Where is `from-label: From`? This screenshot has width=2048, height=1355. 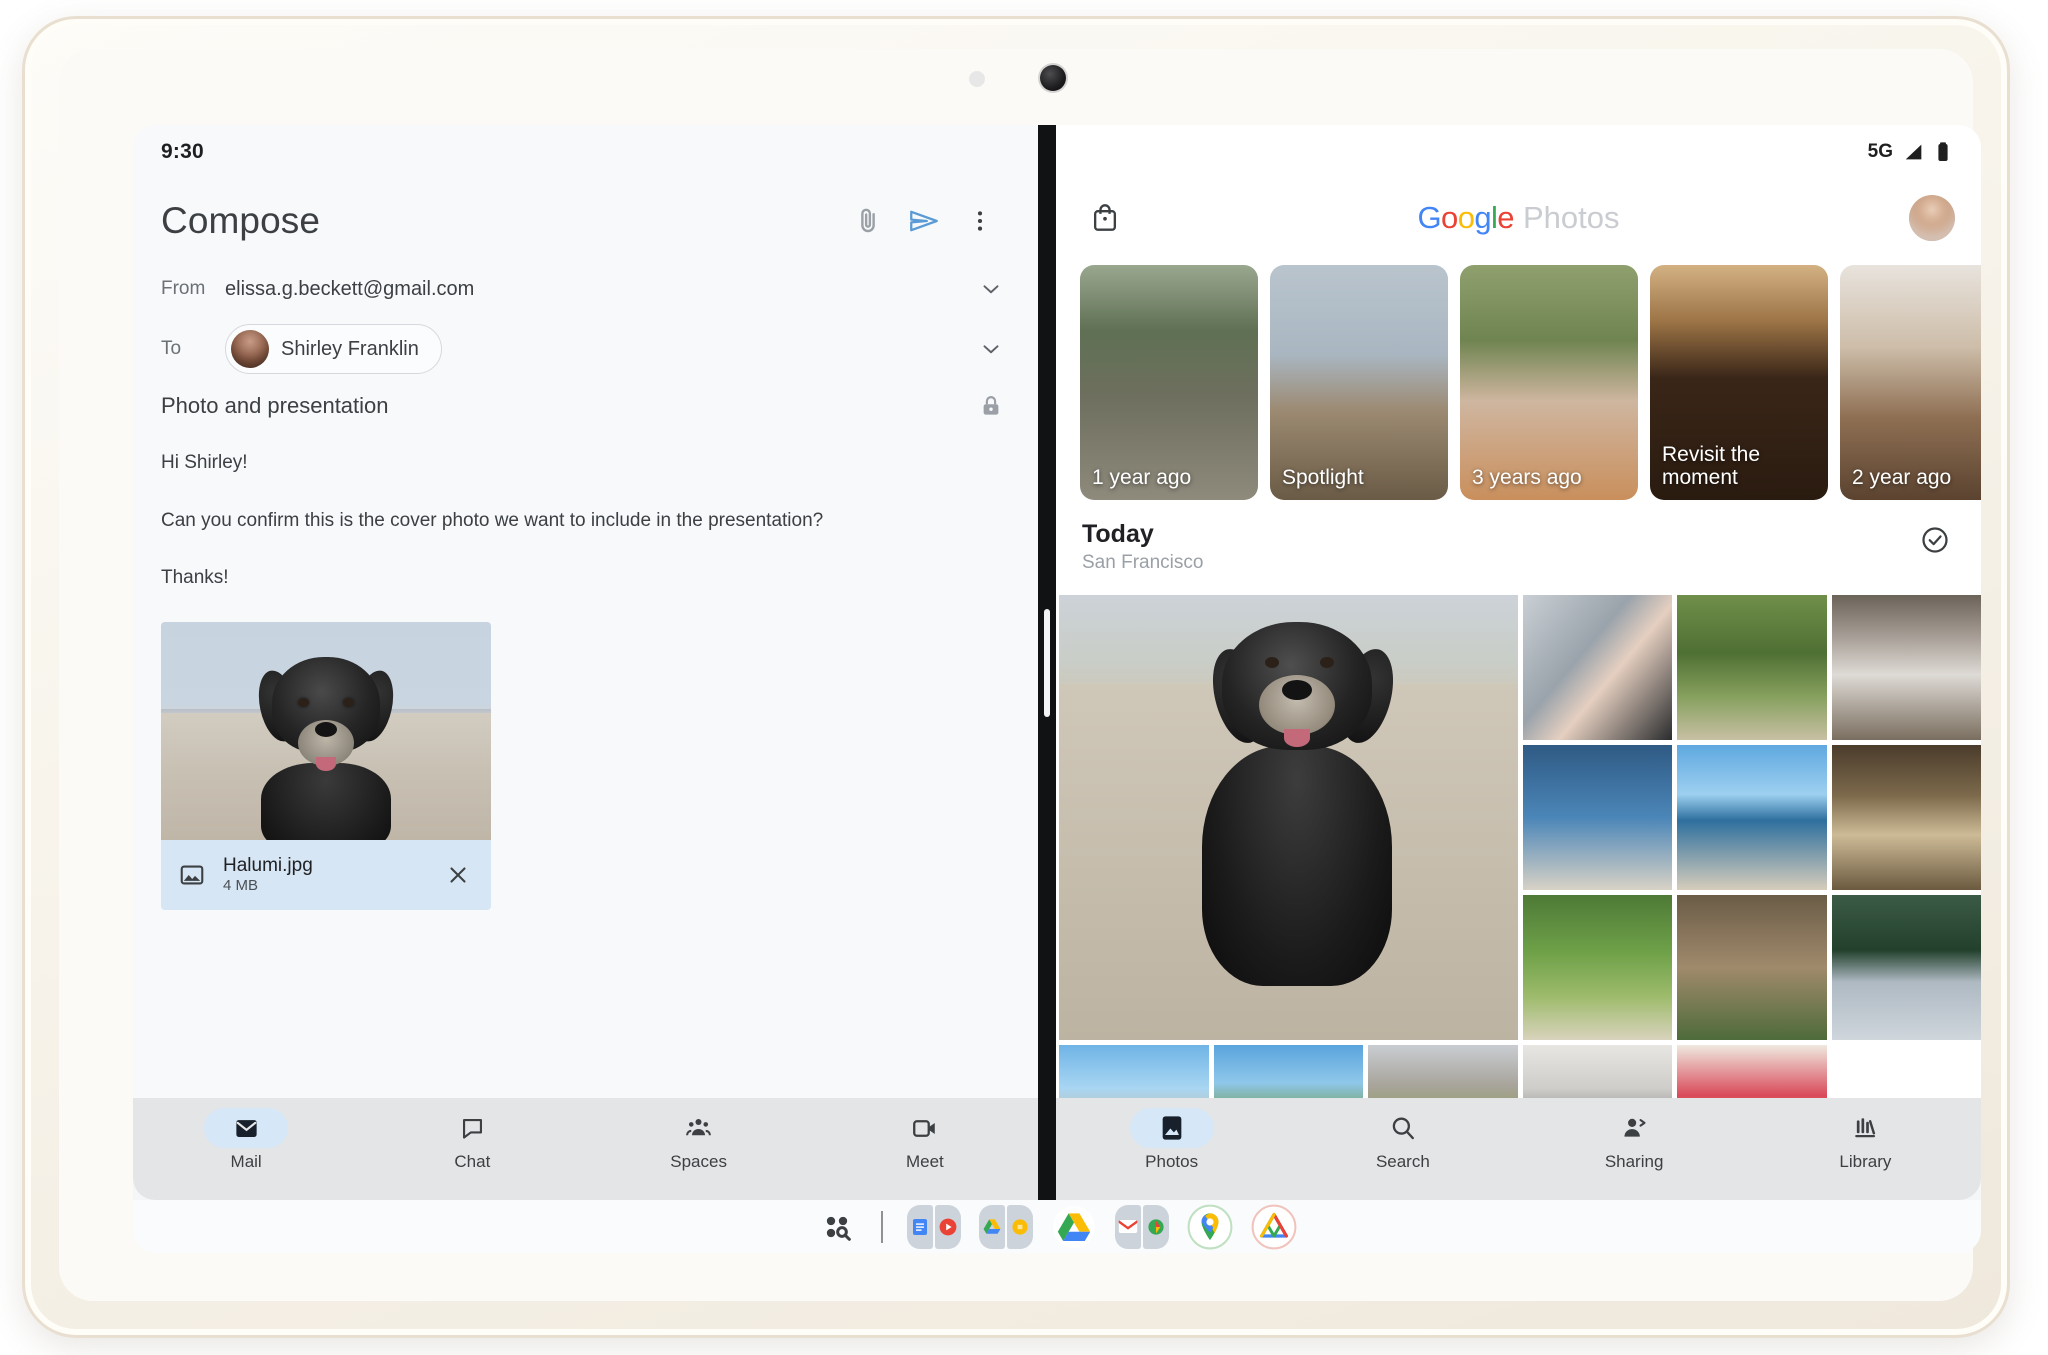
from-label: From is located at coordinates (183, 288).